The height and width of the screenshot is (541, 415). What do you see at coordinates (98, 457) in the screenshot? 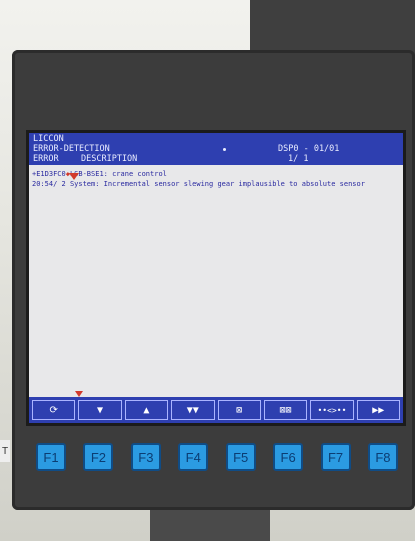
I see `f2-button: F2` at bounding box center [98, 457].